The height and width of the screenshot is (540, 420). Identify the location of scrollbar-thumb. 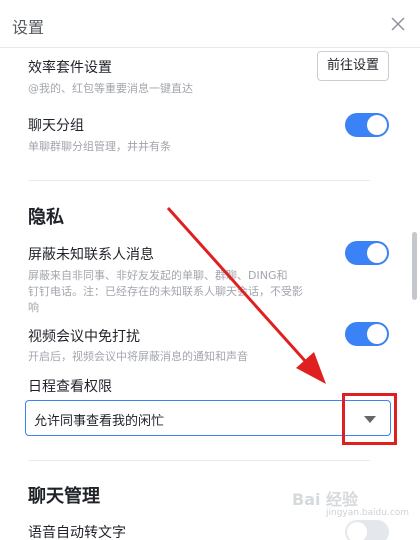
(414, 266).